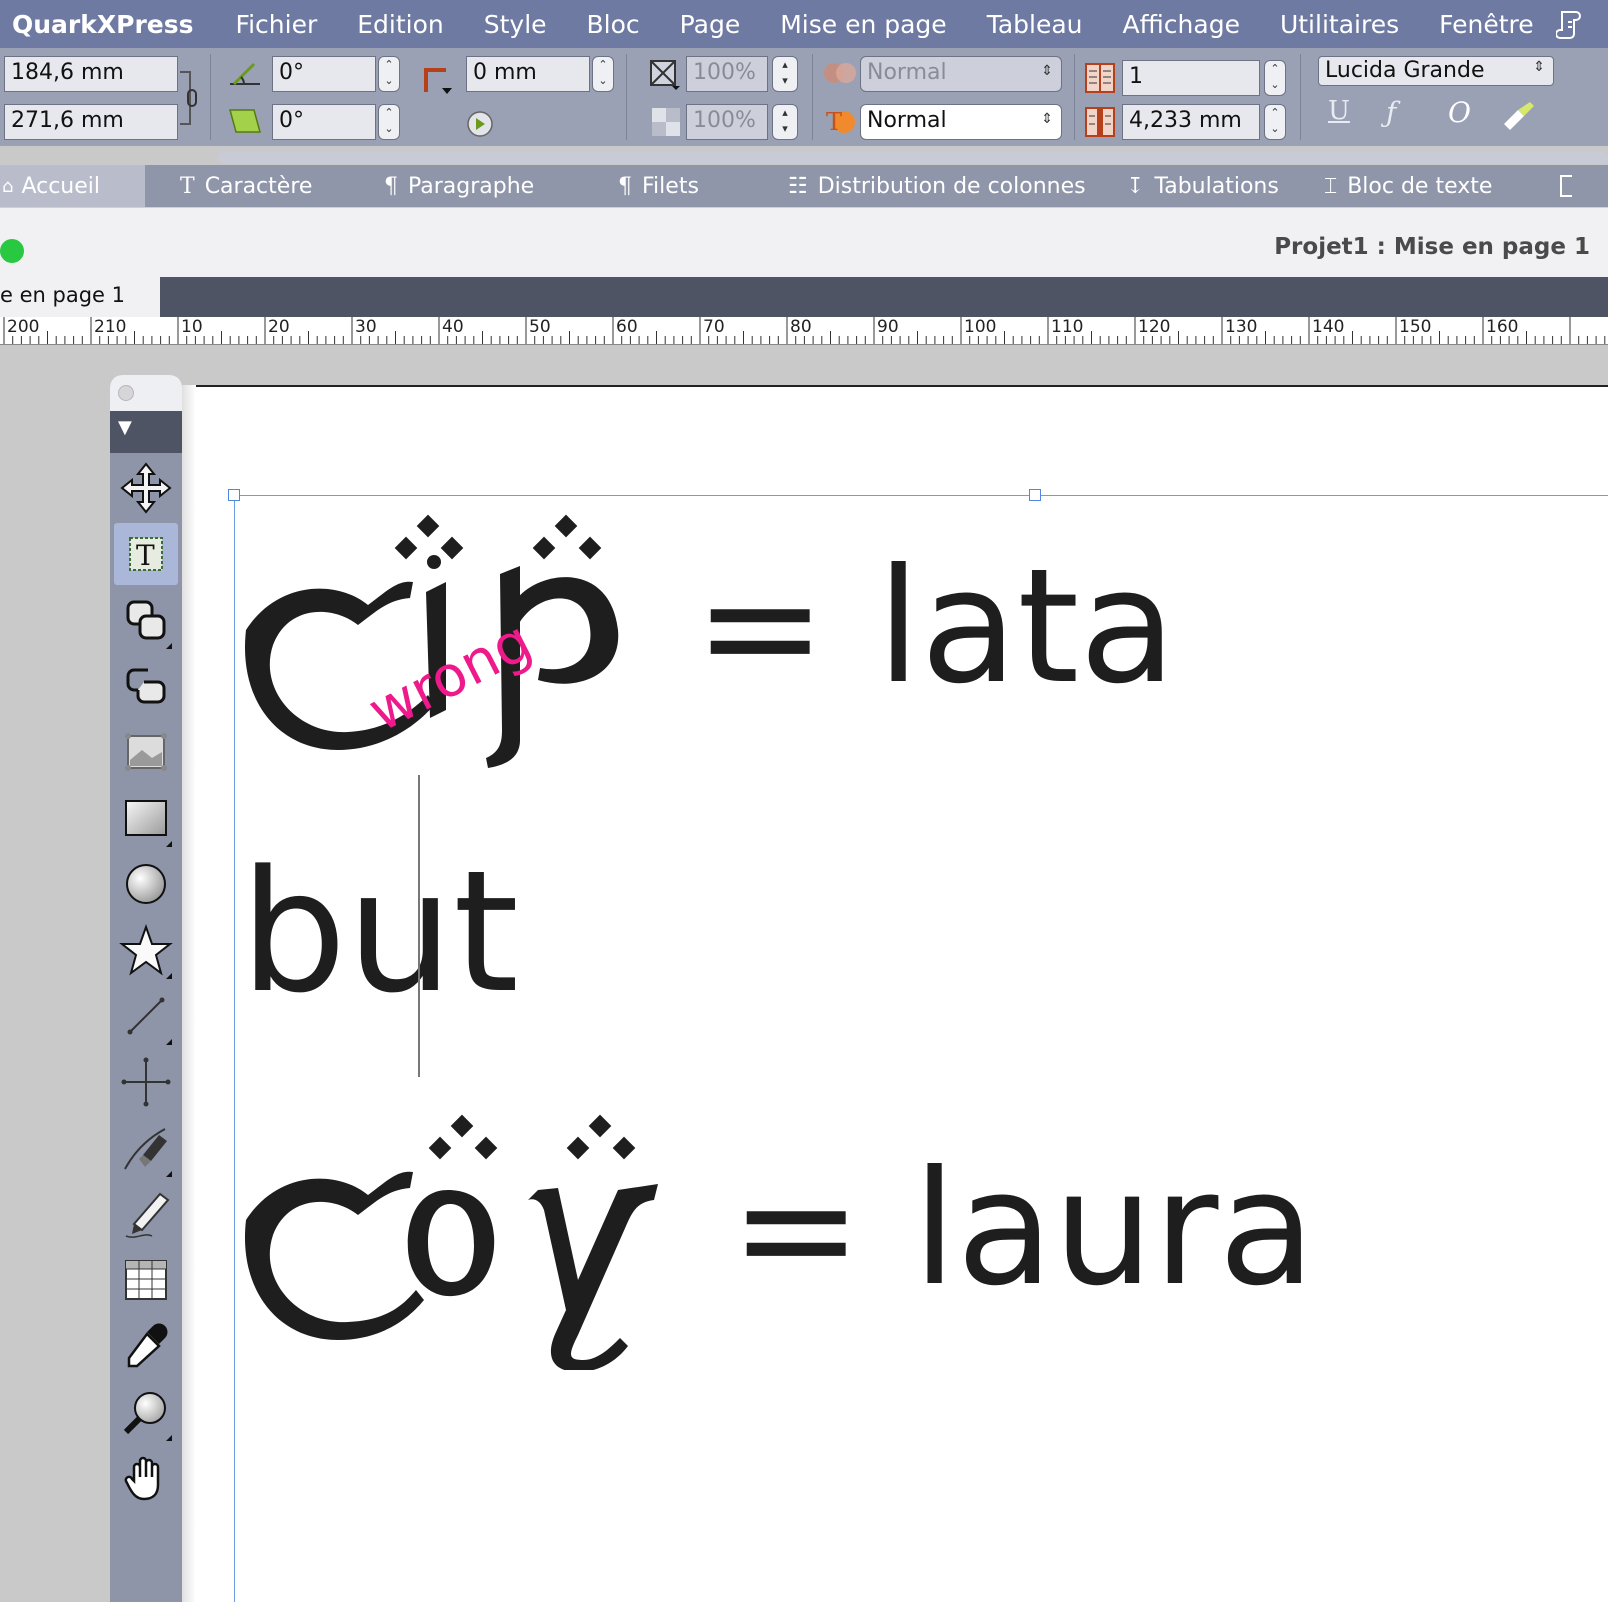 The height and width of the screenshot is (1602, 1608). What do you see at coordinates (785, 122) in the screenshot?
I see `scale-y-stepper: ▴ ▾` at bounding box center [785, 122].